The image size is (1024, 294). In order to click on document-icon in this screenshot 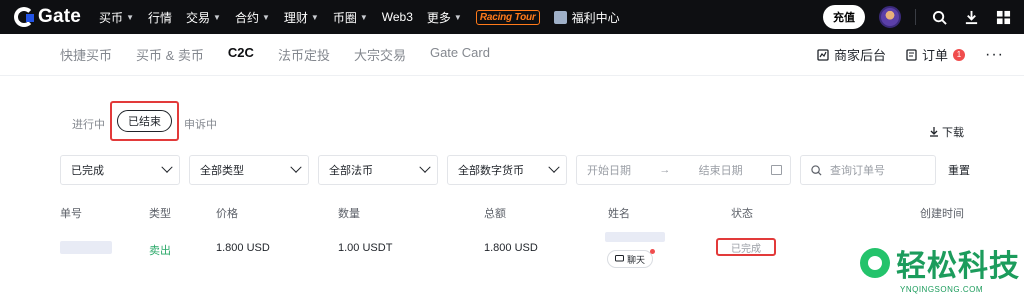, I will do `click(911, 54)`.